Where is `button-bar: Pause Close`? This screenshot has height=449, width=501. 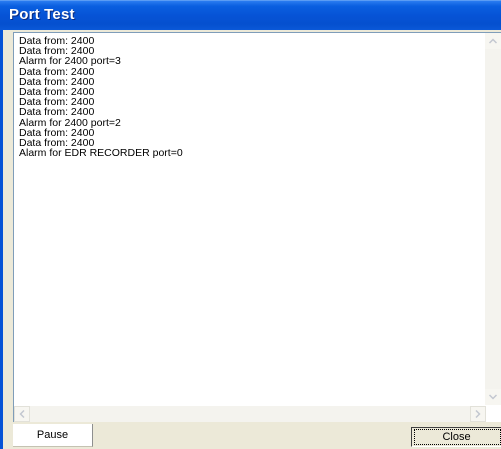 button-bar: Pause Close is located at coordinates (257, 435).